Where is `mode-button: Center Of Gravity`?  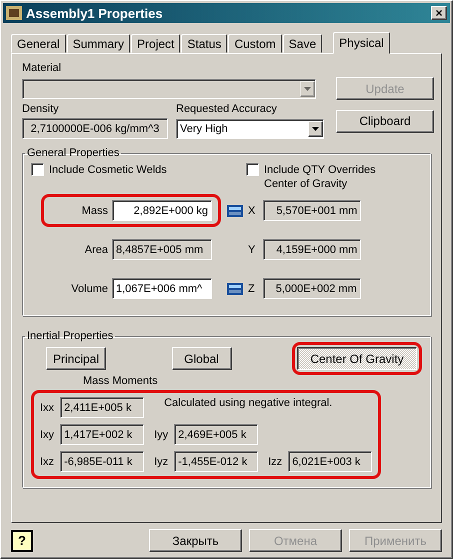
mode-button: Center Of Gravity is located at coordinates (357, 358).